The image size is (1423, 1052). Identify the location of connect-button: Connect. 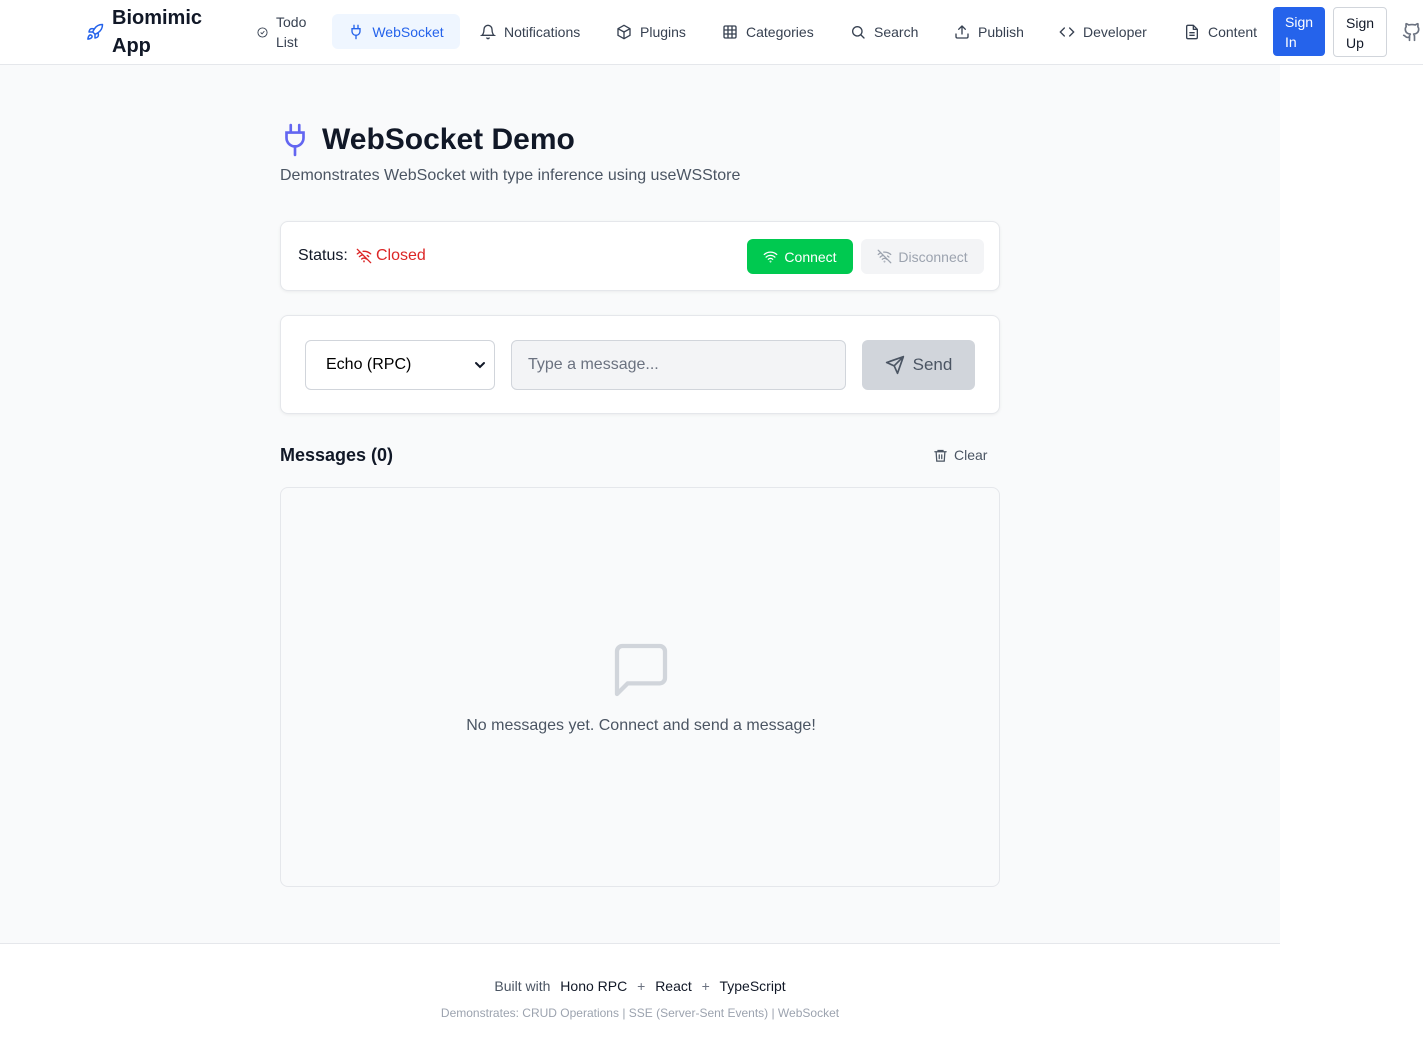
(800, 256).